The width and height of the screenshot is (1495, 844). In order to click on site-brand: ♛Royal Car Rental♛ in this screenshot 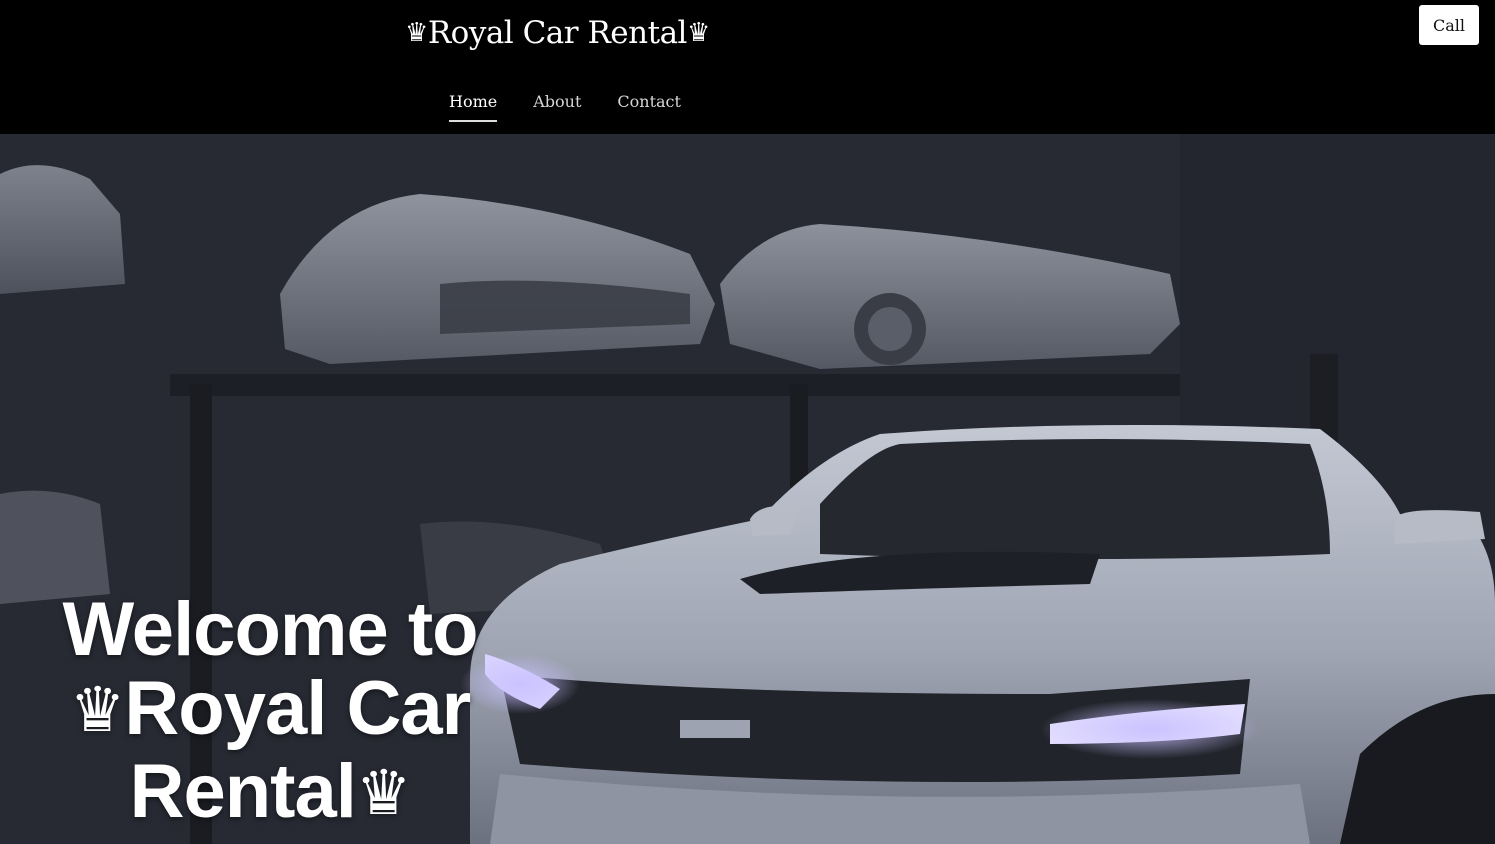, I will do `click(557, 34)`.